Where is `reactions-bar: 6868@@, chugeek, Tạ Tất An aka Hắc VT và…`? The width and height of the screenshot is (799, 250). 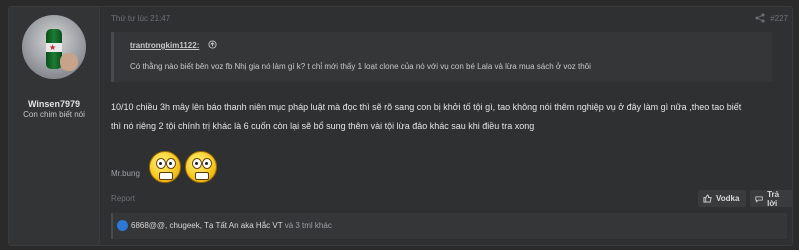 reactions-bar: 6868@@, chugeek, Tạ Tất An aka Hắc VT và… is located at coordinates (449, 226).